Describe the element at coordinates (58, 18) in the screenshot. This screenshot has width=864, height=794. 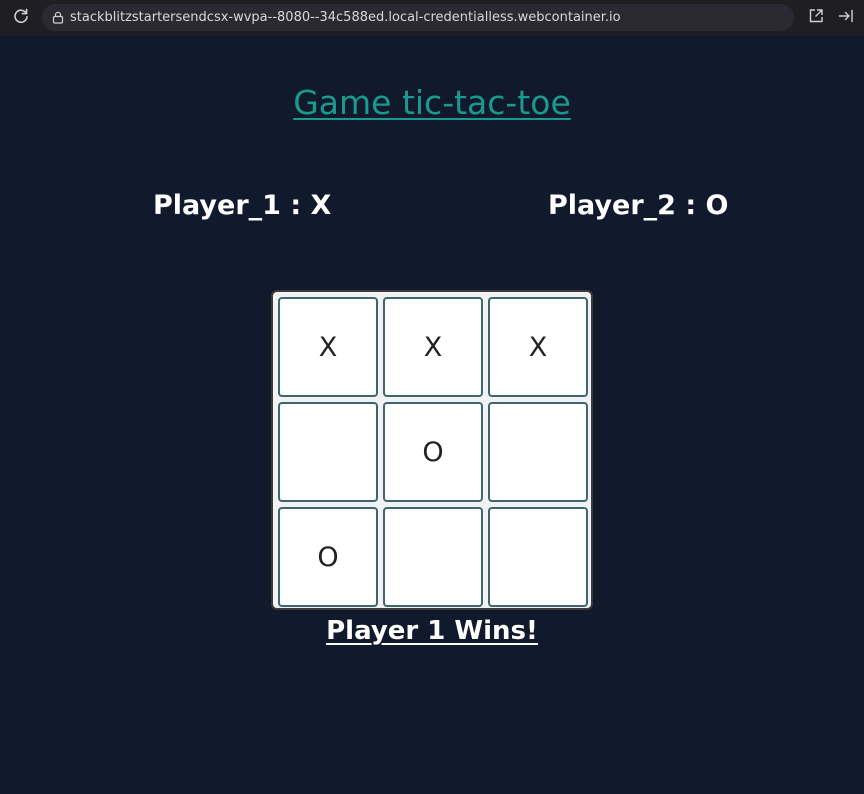
I see `lock-icon` at that location.